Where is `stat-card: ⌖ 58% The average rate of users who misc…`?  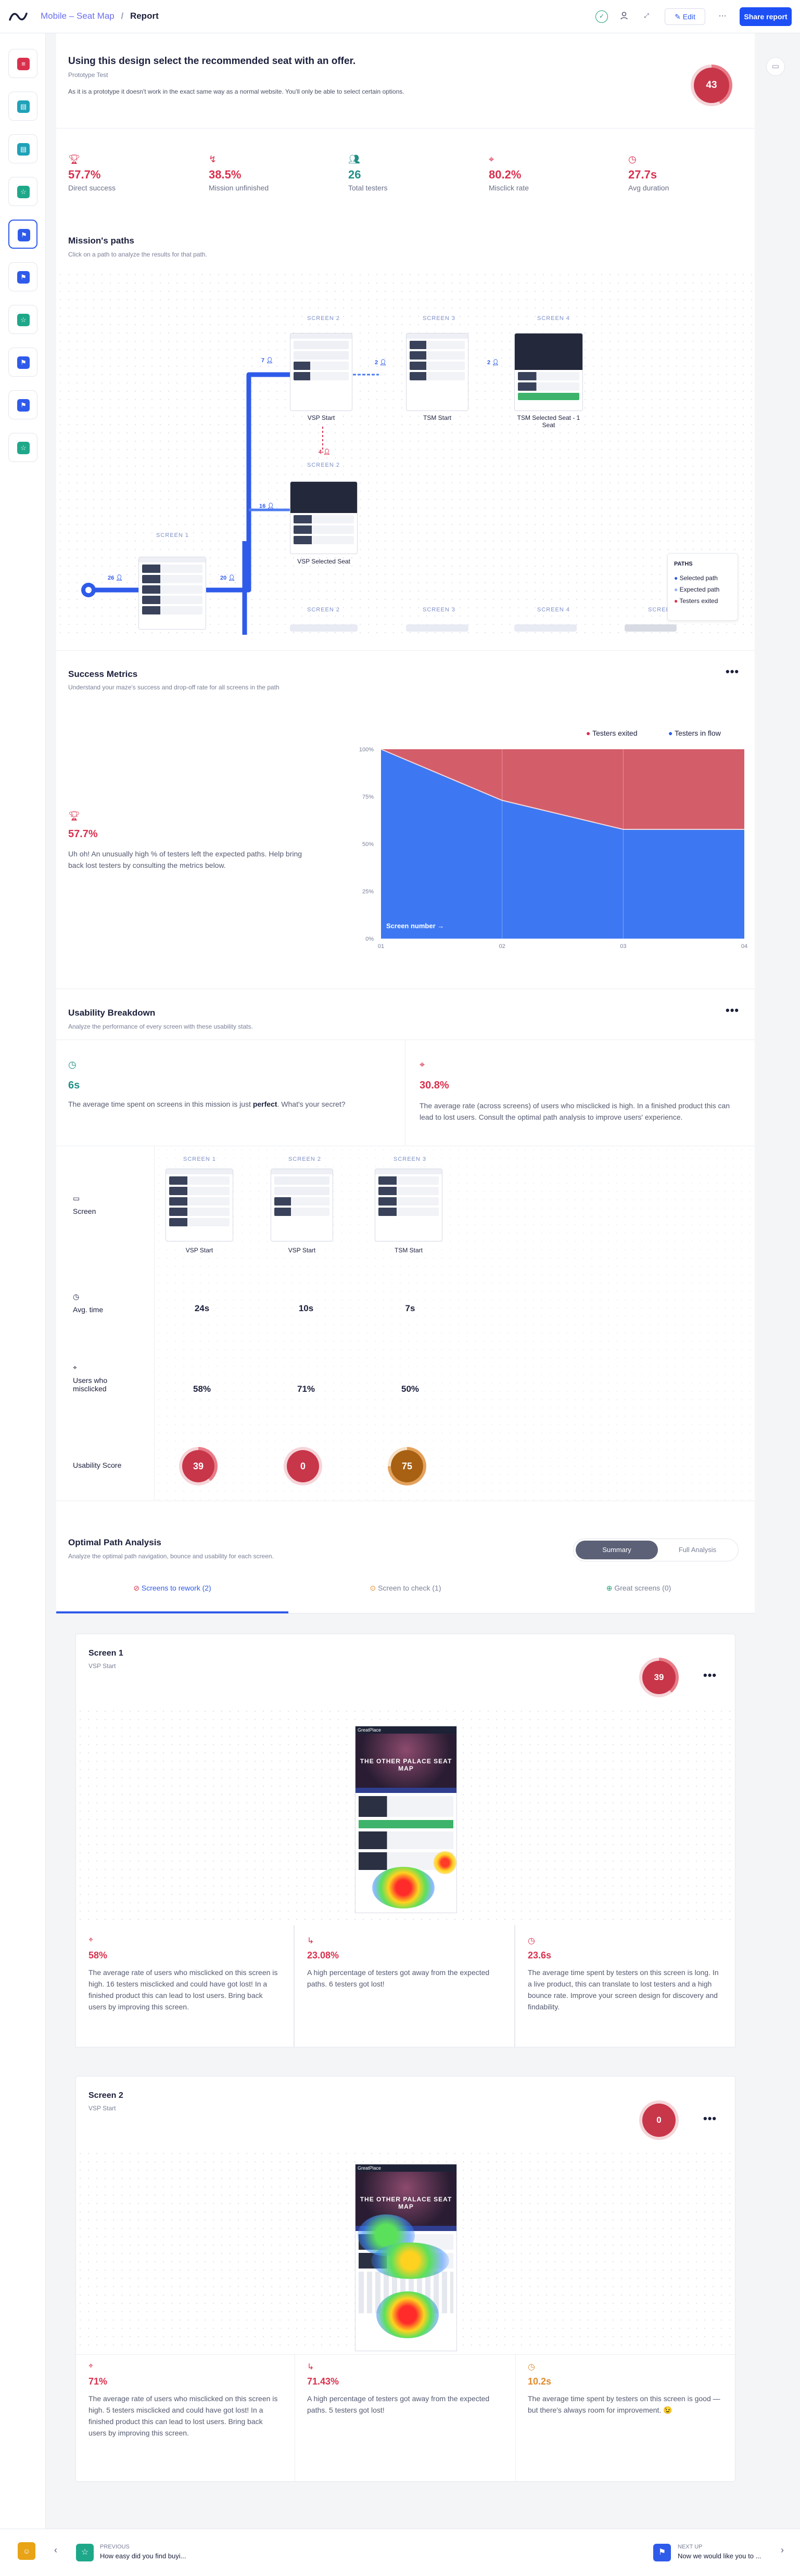
stat-card: ⌖ 58% The average rate of users who misc… is located at coordinates (184, 1986).